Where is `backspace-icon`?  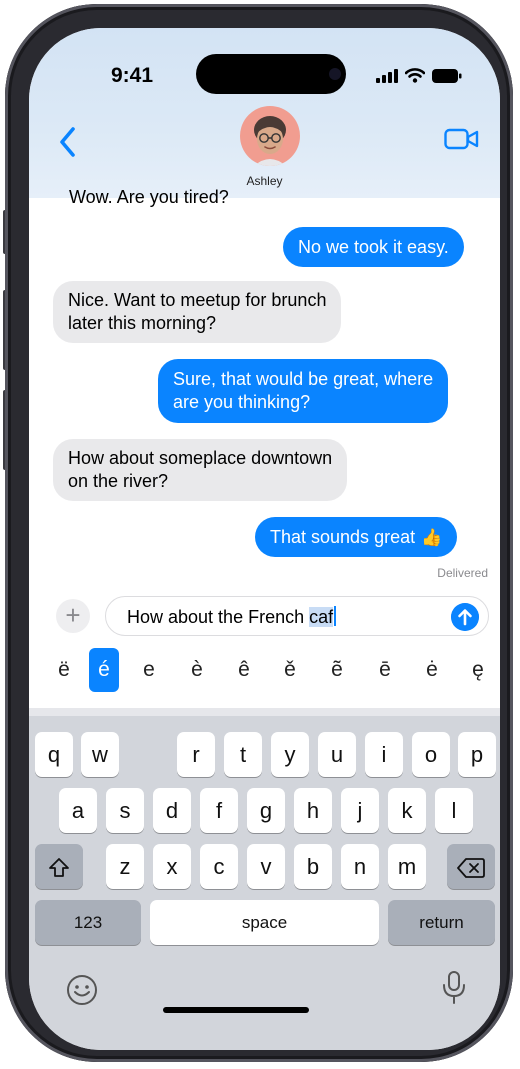 backspace-icon is located at coordinates (471, 868).